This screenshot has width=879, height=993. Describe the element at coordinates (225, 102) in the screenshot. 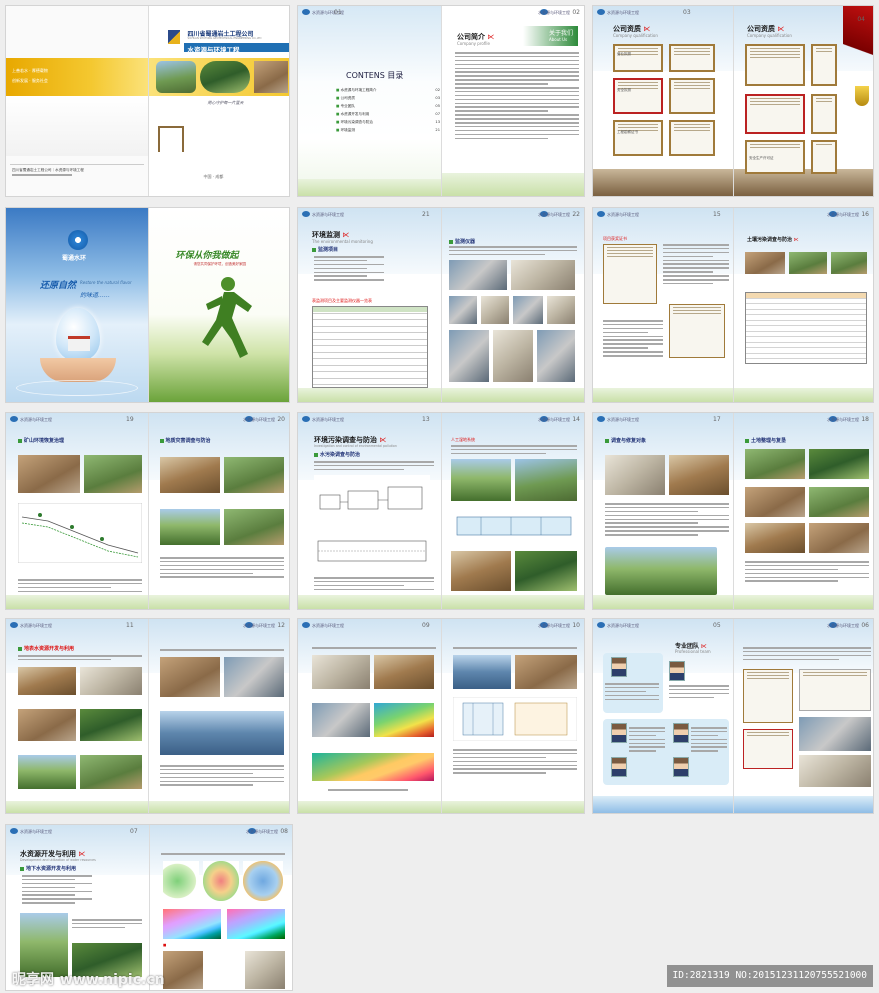

I see `cover-slogan: 用心守护每一片蓝天` at that location.